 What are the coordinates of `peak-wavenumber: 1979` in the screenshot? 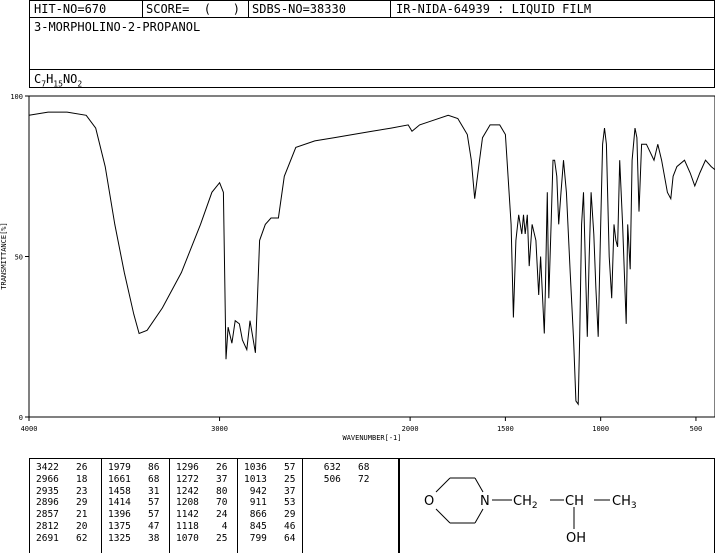 It's located at (119, 467).